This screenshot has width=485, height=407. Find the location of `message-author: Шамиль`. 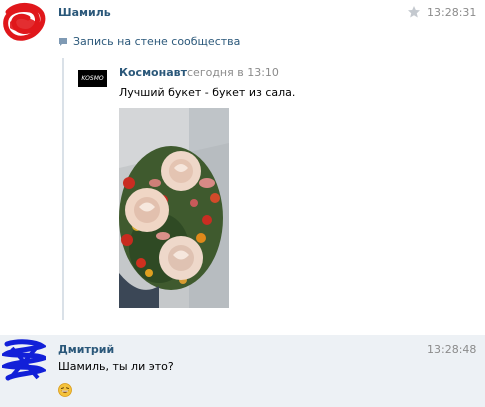

message-author: Шамиль is located at coordinates (84, 12).